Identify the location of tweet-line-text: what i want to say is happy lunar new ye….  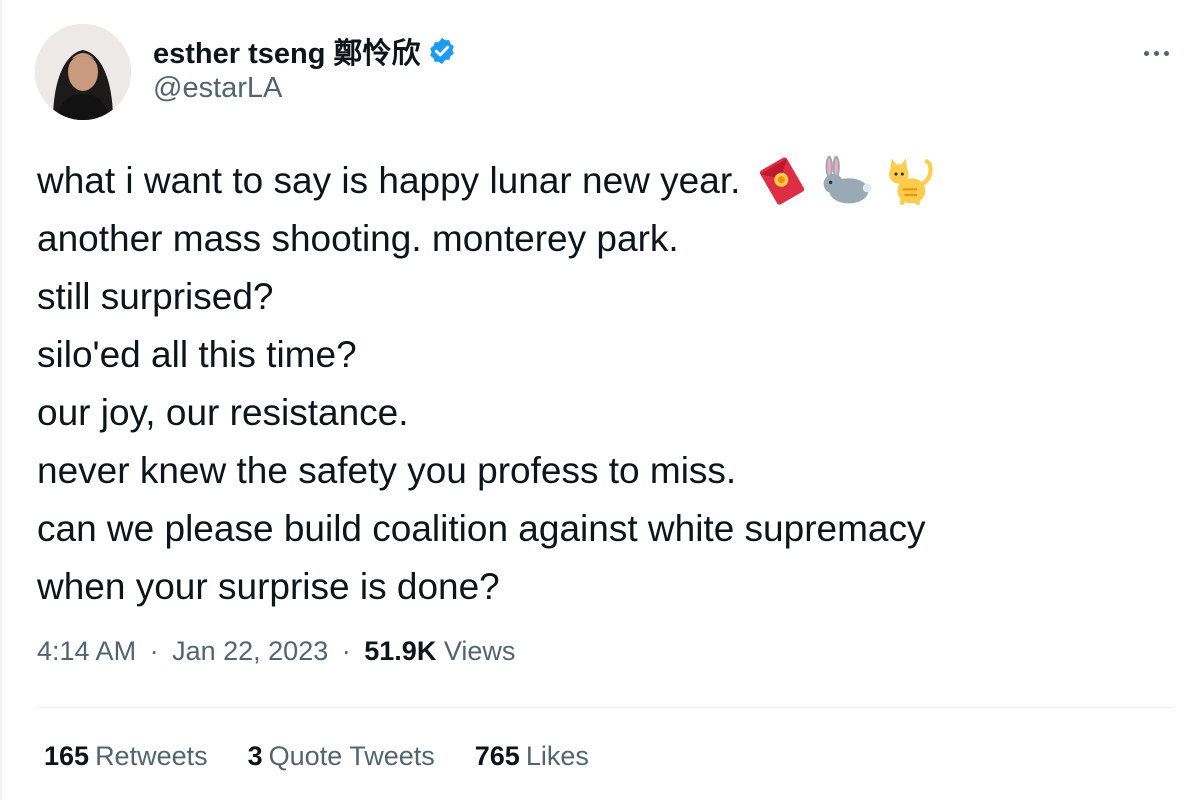
(389, 180).